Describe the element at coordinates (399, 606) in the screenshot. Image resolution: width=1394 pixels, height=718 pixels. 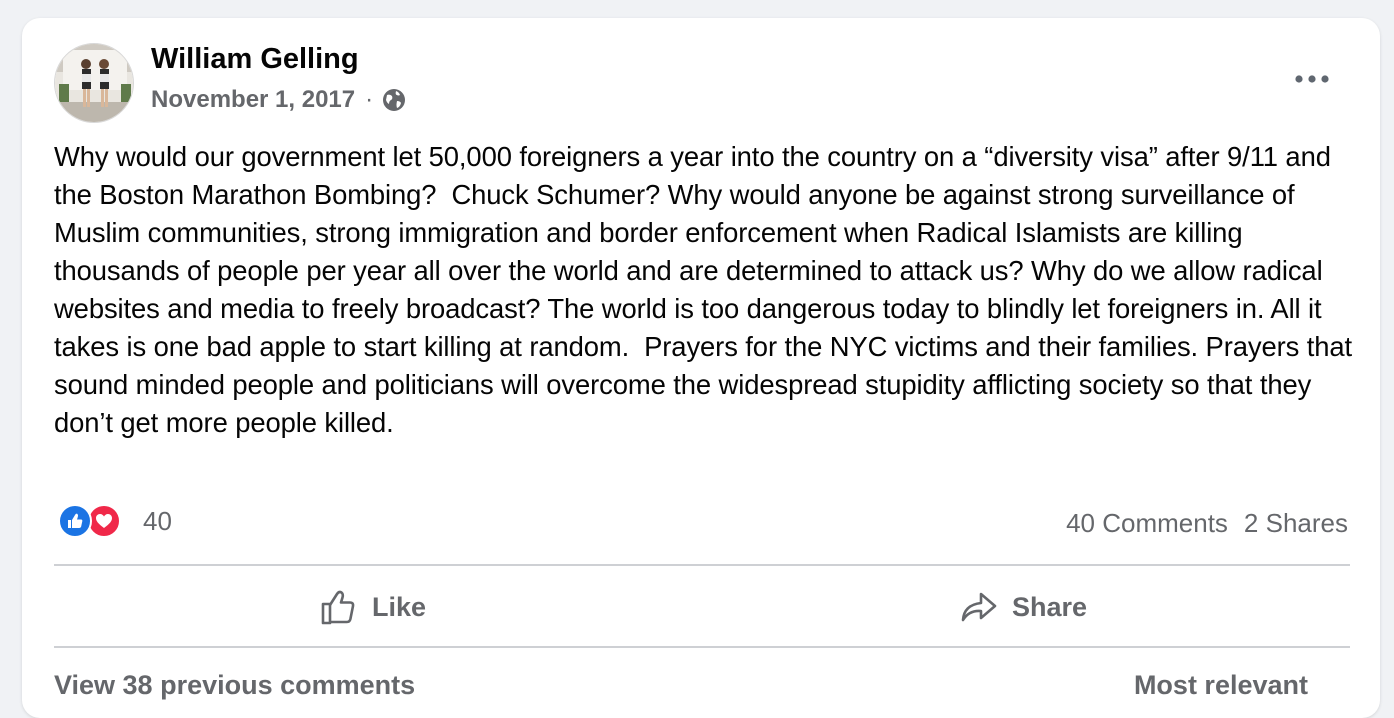
I see `like-label: Like` at that location.